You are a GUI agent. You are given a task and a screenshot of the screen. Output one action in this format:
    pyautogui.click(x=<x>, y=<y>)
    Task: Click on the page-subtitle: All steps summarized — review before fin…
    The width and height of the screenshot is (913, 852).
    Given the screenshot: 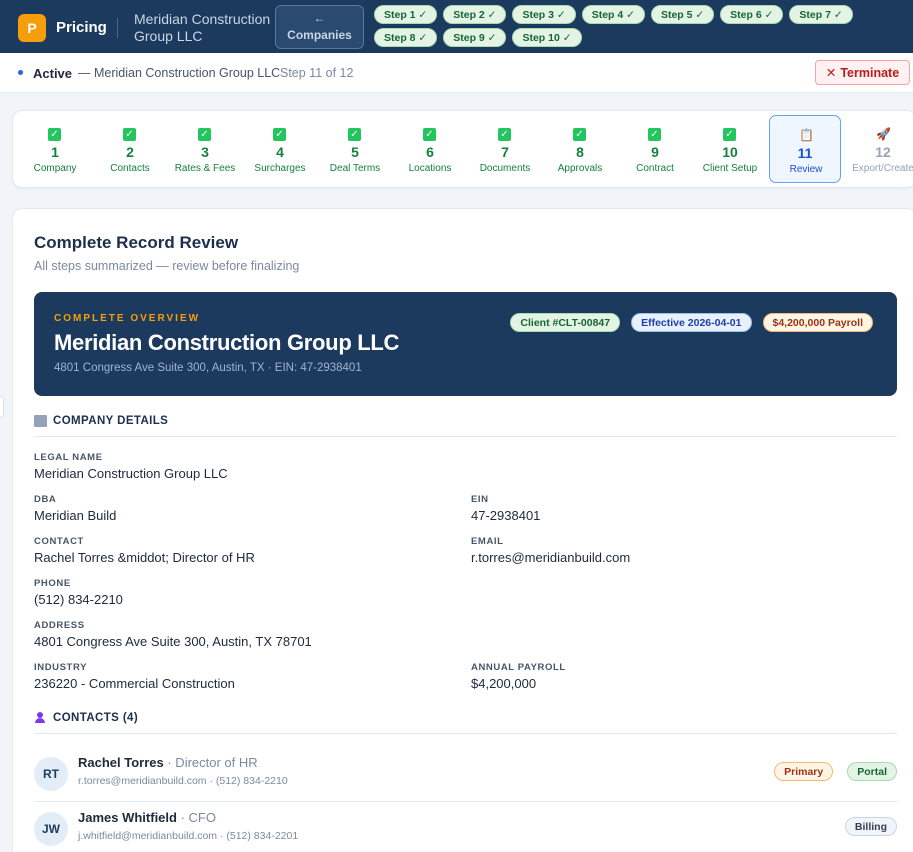 What is the action you would take?
    pyautogui.click(x=167, y=266)
    